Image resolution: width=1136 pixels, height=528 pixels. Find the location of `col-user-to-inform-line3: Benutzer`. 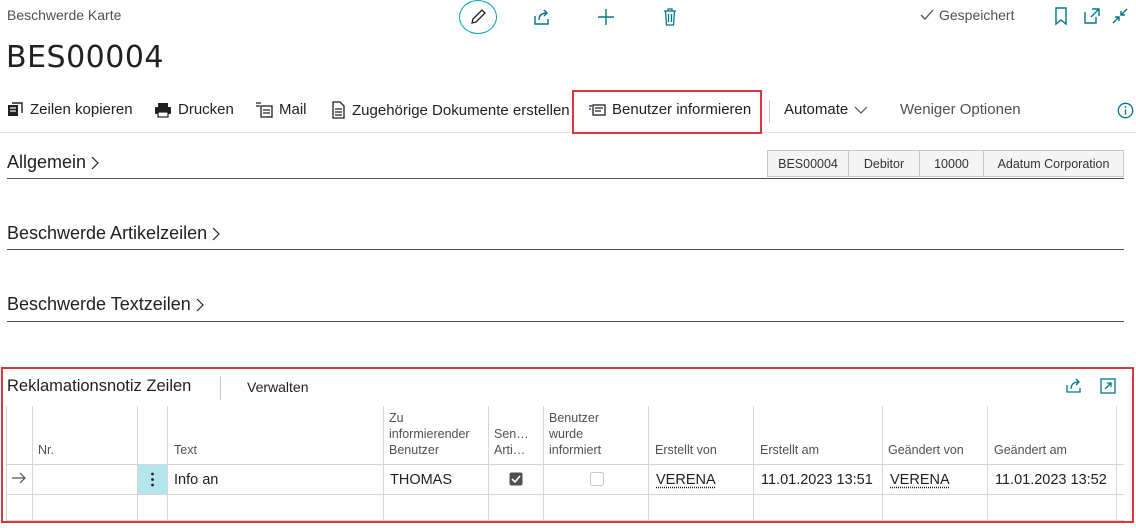

col-user-to-inform-line3: Benutzer is located at coordinates (414, 450).